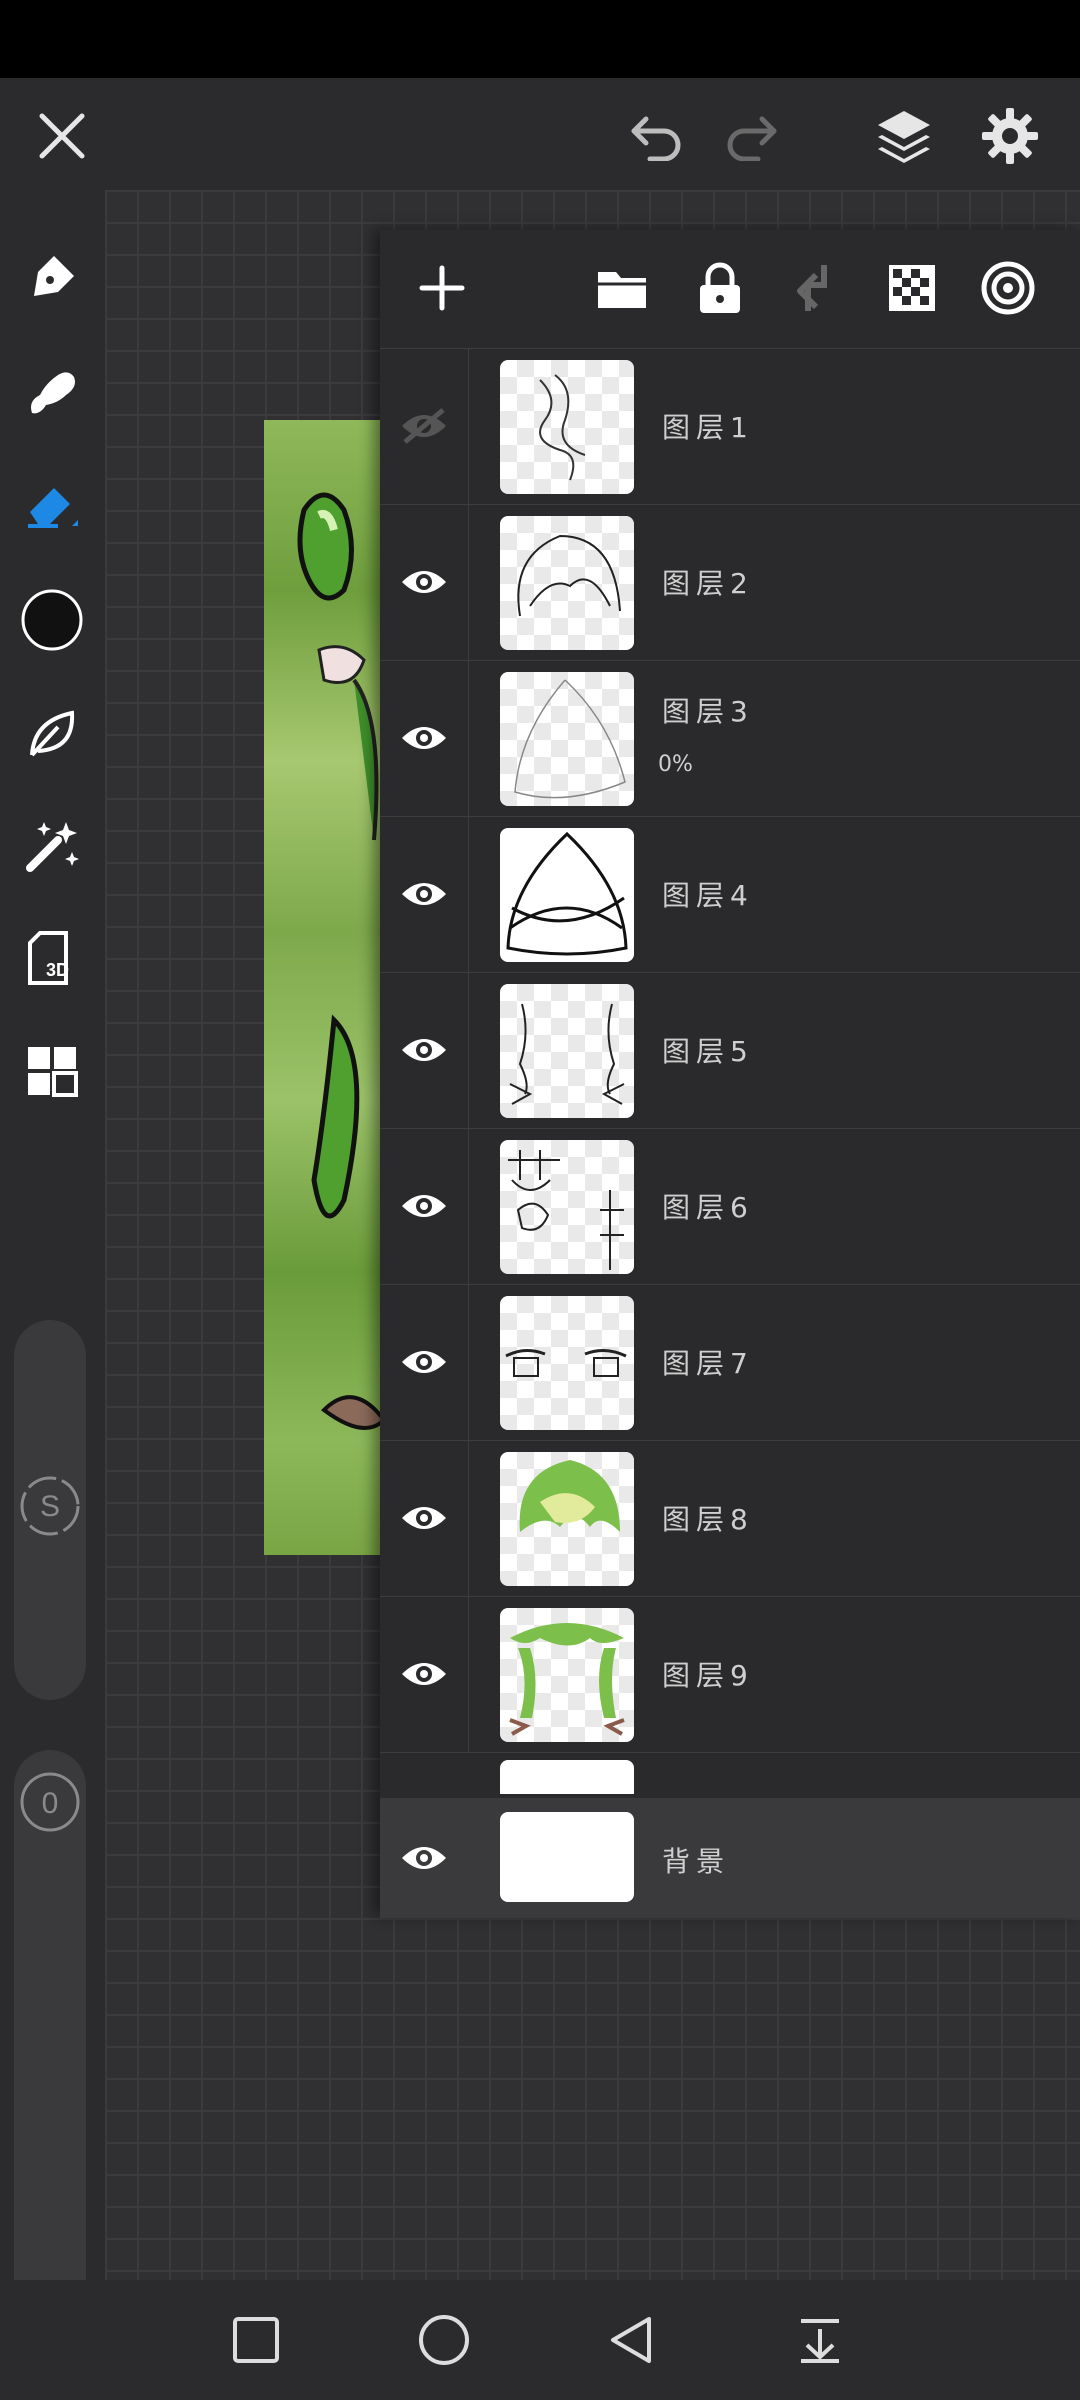 The image size is (1080, 2400). I want to click on folder-icon, so click(622, 288).